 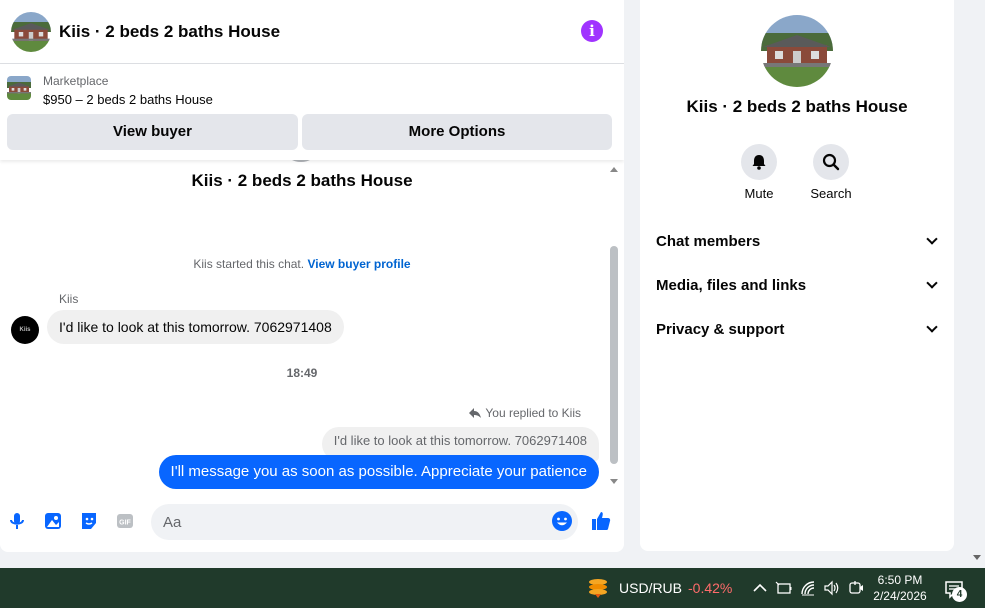 I want to click on mute-label: Mute, so click(x=759, y=193).